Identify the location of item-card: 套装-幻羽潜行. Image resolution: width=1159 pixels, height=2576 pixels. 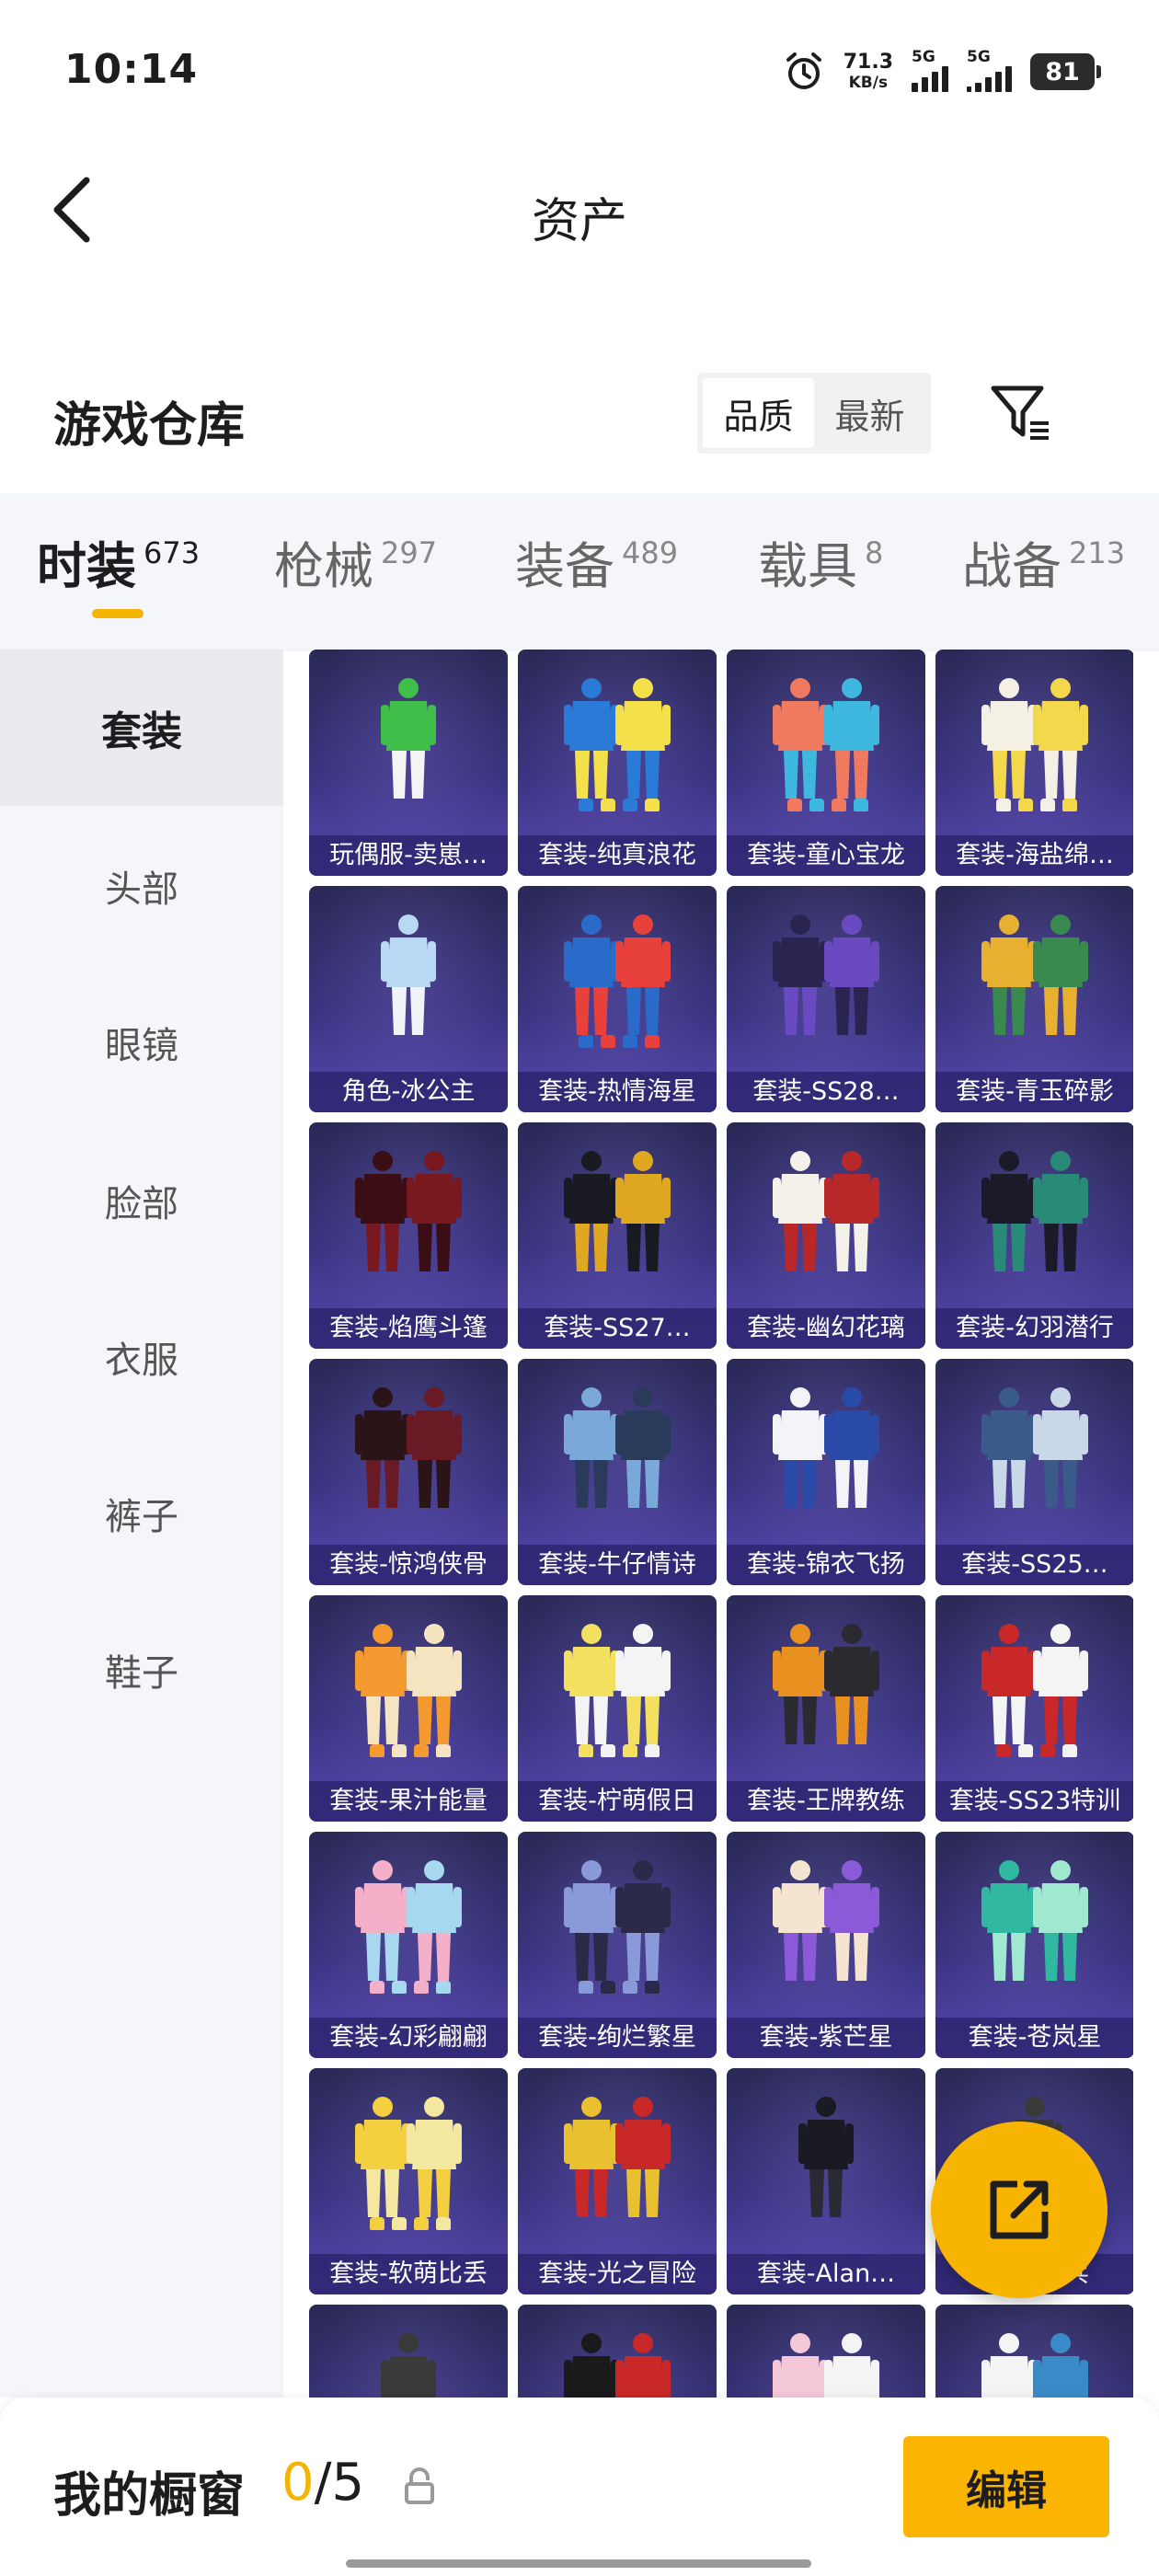
(1034, 1235).